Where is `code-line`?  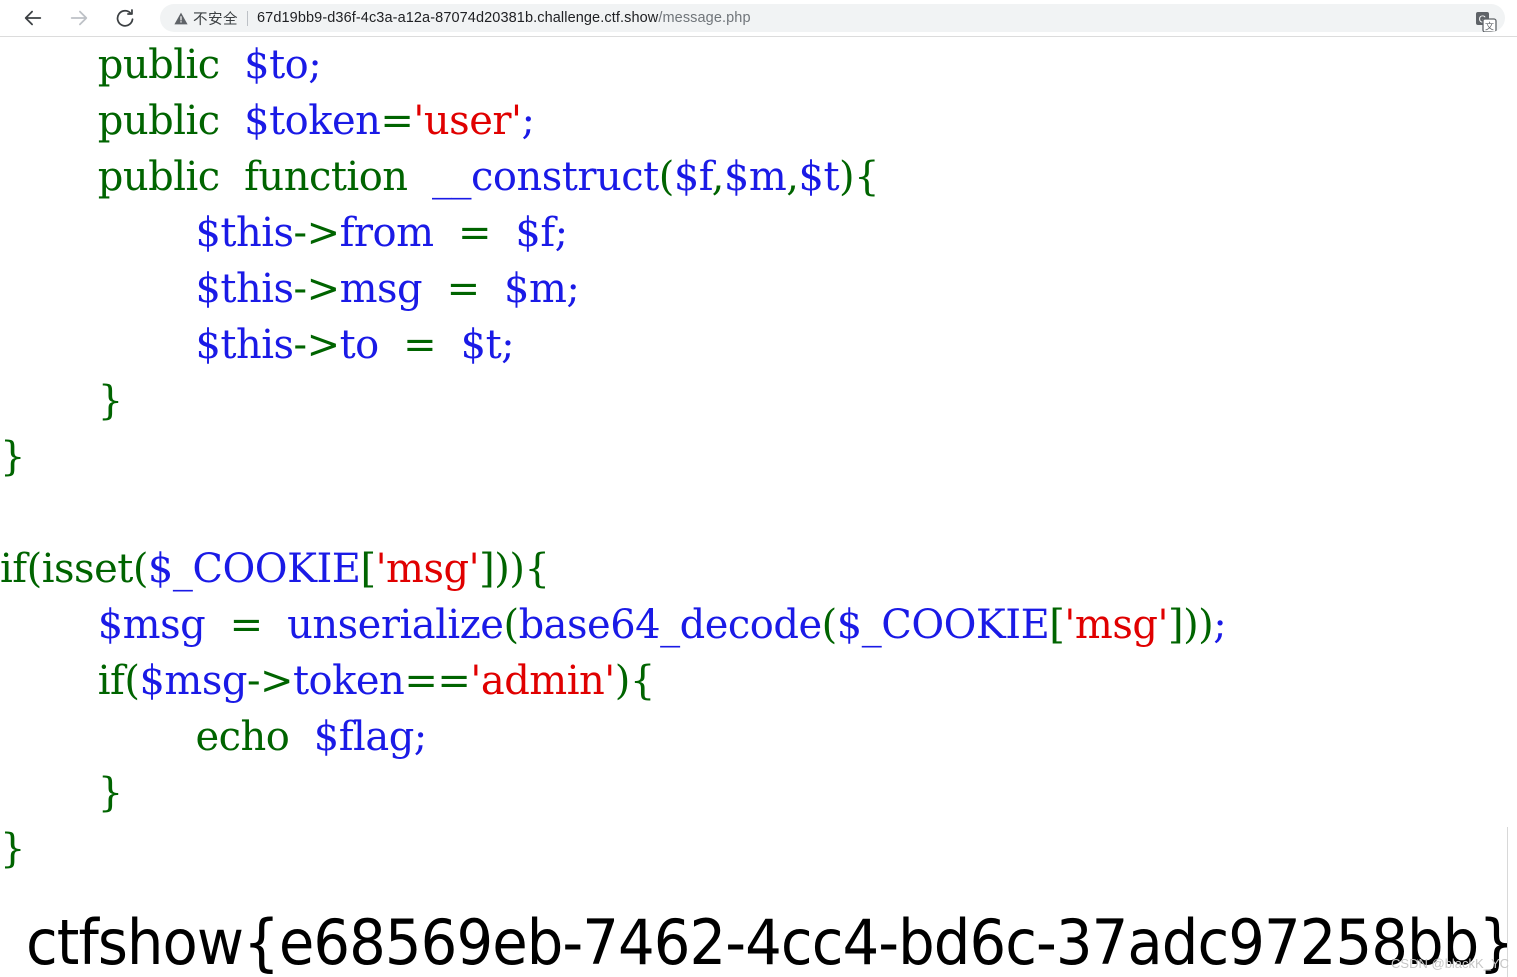 code-line is located at coordinates (613, 513).